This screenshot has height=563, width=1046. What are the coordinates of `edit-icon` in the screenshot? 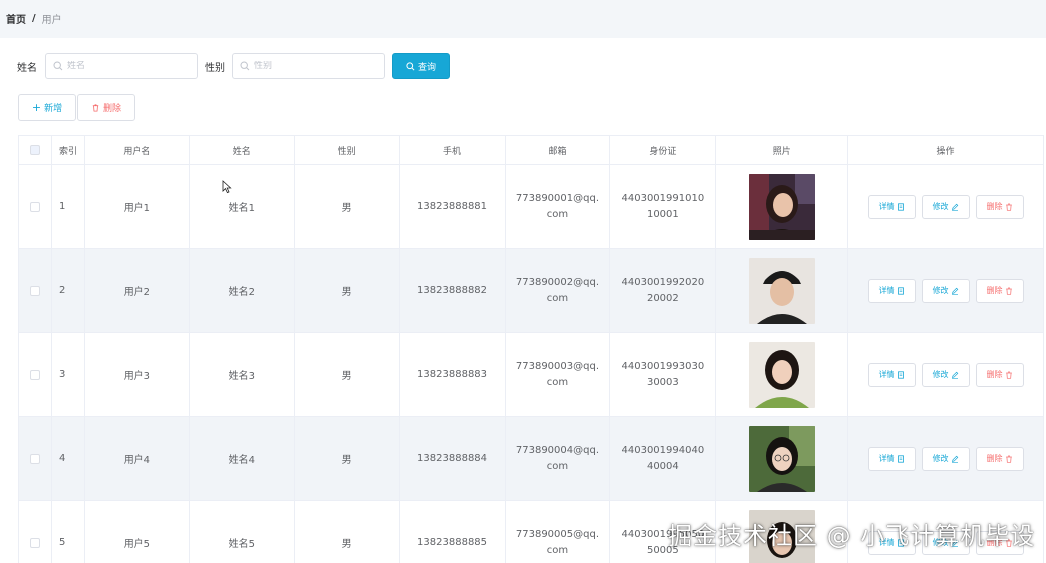 It's located at (954, 291).